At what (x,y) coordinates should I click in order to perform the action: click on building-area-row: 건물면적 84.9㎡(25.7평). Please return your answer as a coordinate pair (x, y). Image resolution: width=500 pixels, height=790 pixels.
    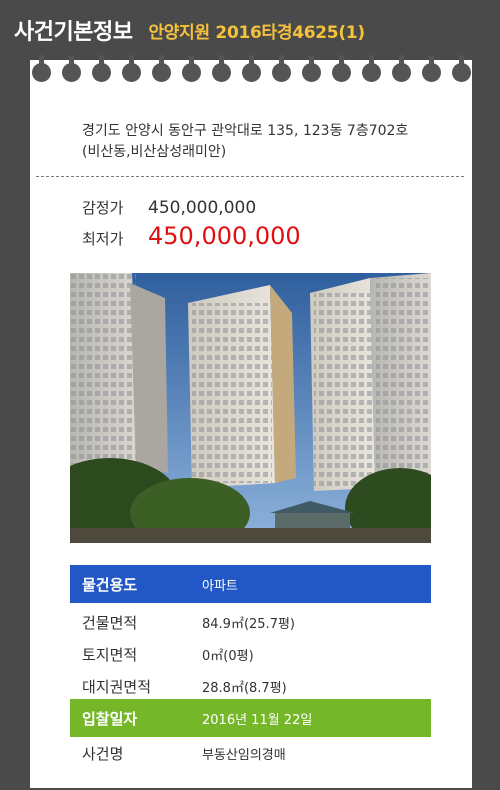
    Looking at the image, I should click on (250, 622).